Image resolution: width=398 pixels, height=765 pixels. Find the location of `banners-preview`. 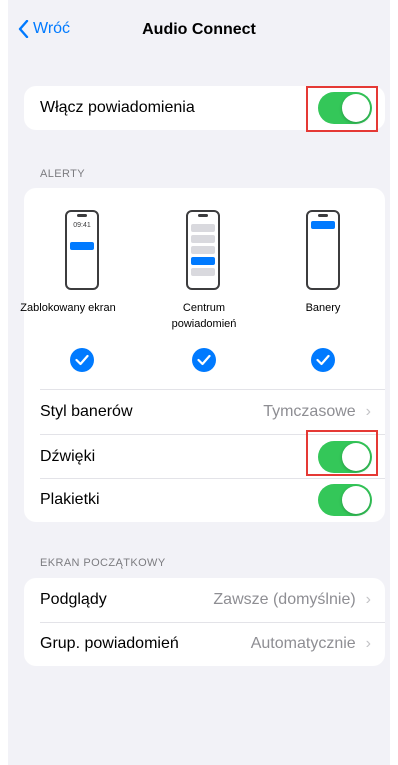

banners-preview is located at coordinates (323, 250).